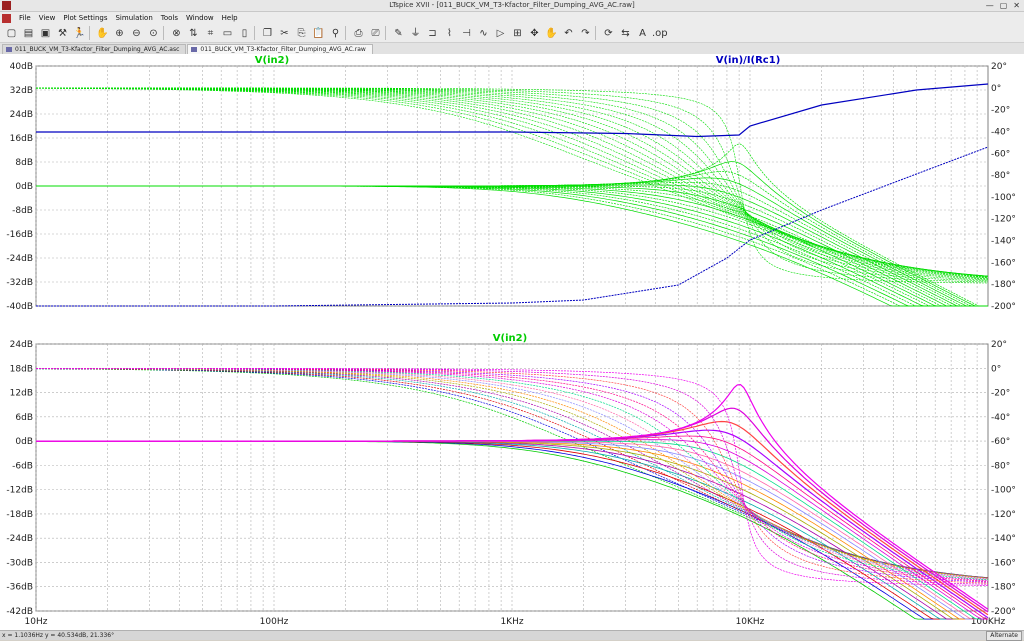 The width and height of the screenshot is (1024, 641). I want to click on rotate-icon: ⟳, so click(608, 33).